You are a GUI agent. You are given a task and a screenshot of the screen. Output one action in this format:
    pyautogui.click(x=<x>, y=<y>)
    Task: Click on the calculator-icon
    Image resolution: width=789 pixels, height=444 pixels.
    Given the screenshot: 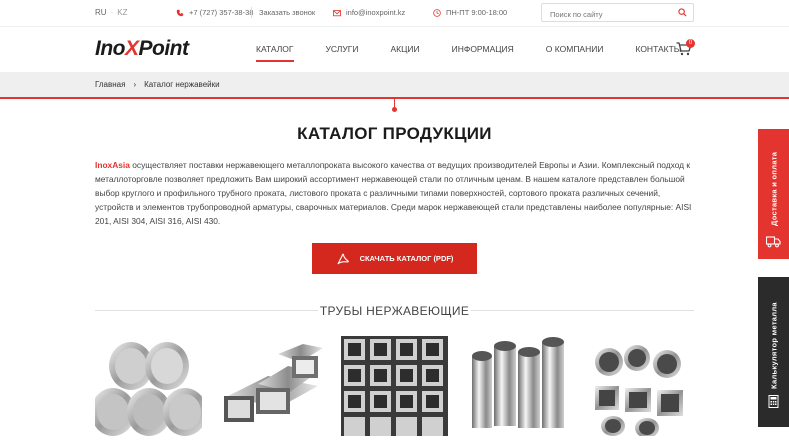 What is the action you would take?
    pyautogui.click(x=773, y=401)
    